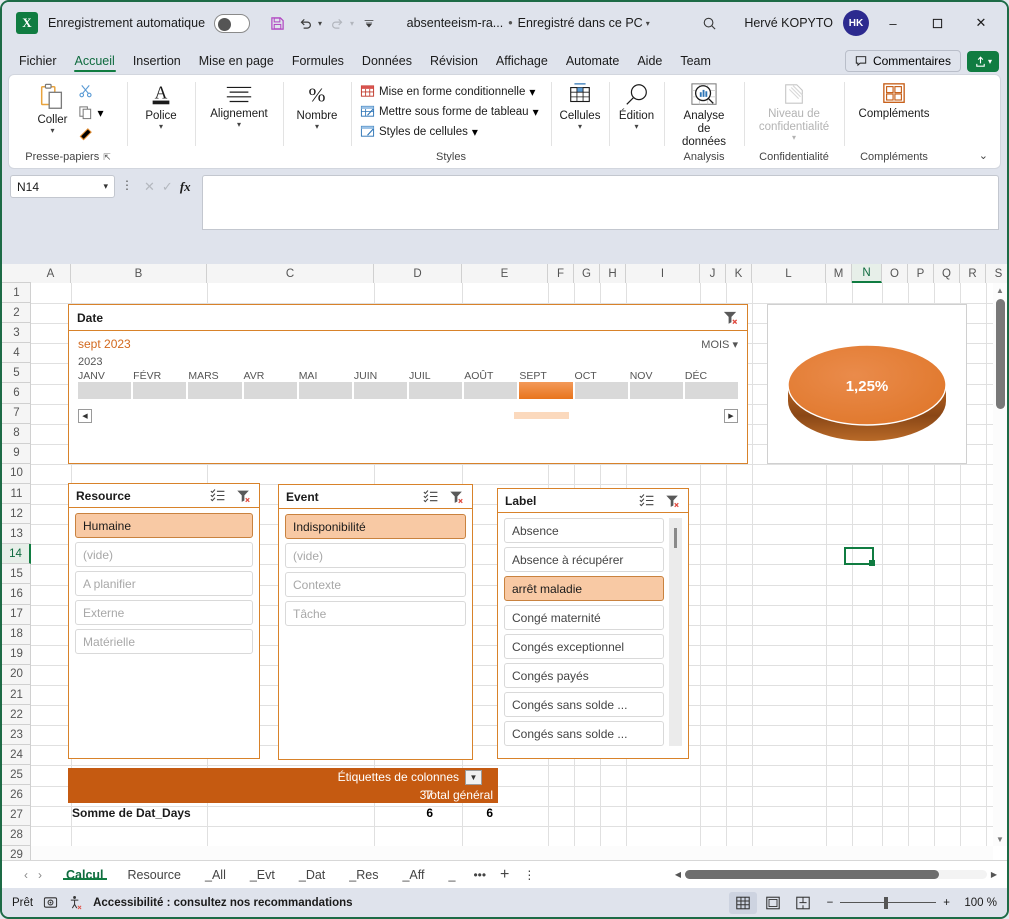  Describe the element at coordinates (16, 796) in the screenshot. I see `row-header-26: 26` at that location.